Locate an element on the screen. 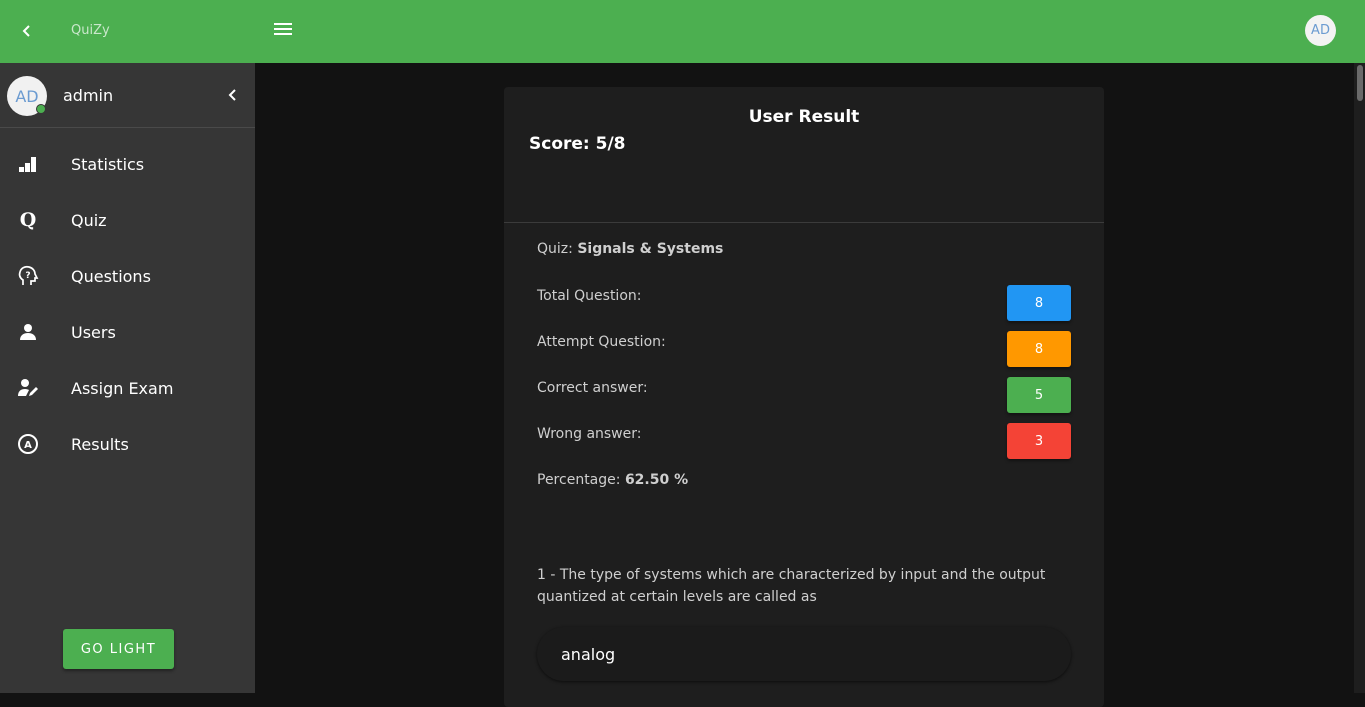 The width and height of the screenshot is (1365, 707). quiz-name: Signals & Systems is located at coordinates (650, 249).